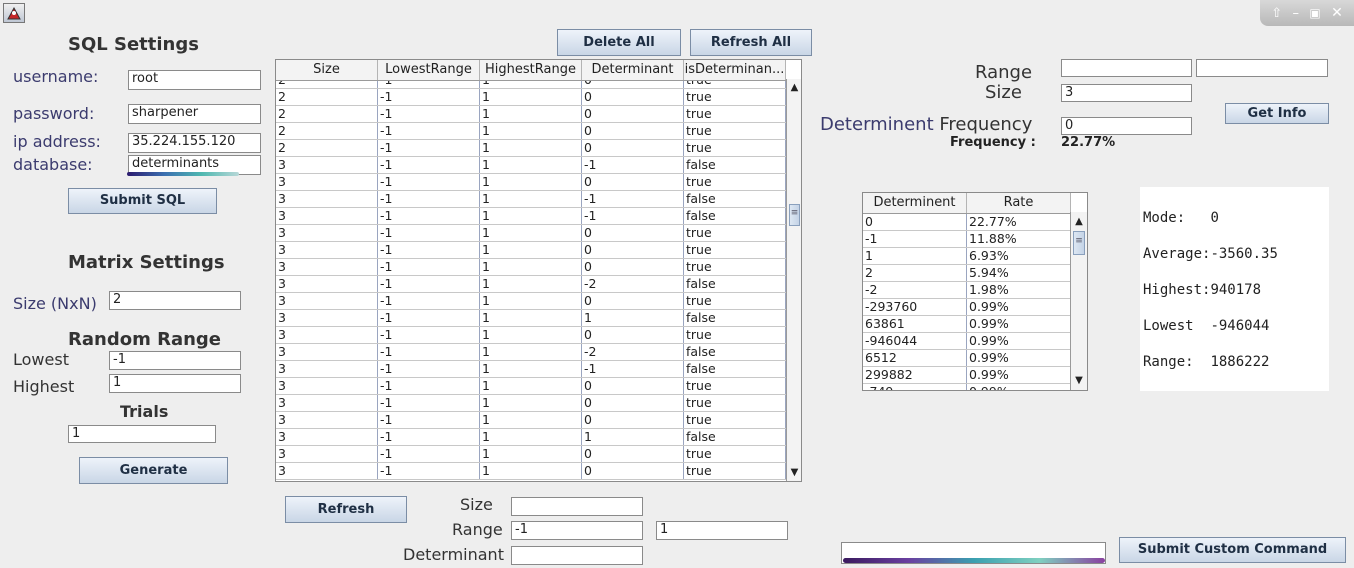 This screenshot has height=568, width=1354. Describe the element at coordinates (1078, 301) in the screenshot. I see `rate-table-scrollbar: ▲ ≡ ▼` at that location.